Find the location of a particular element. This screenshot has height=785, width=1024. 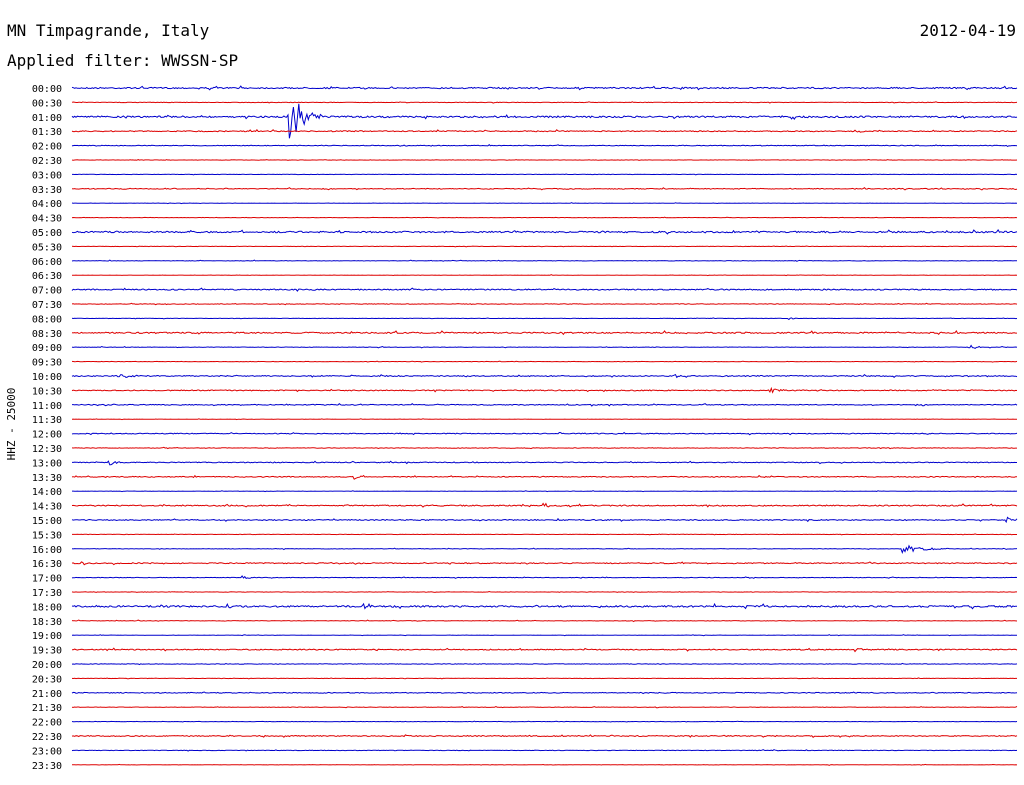

time-tick-label: 22:30 is located at coordinates (47, 737).